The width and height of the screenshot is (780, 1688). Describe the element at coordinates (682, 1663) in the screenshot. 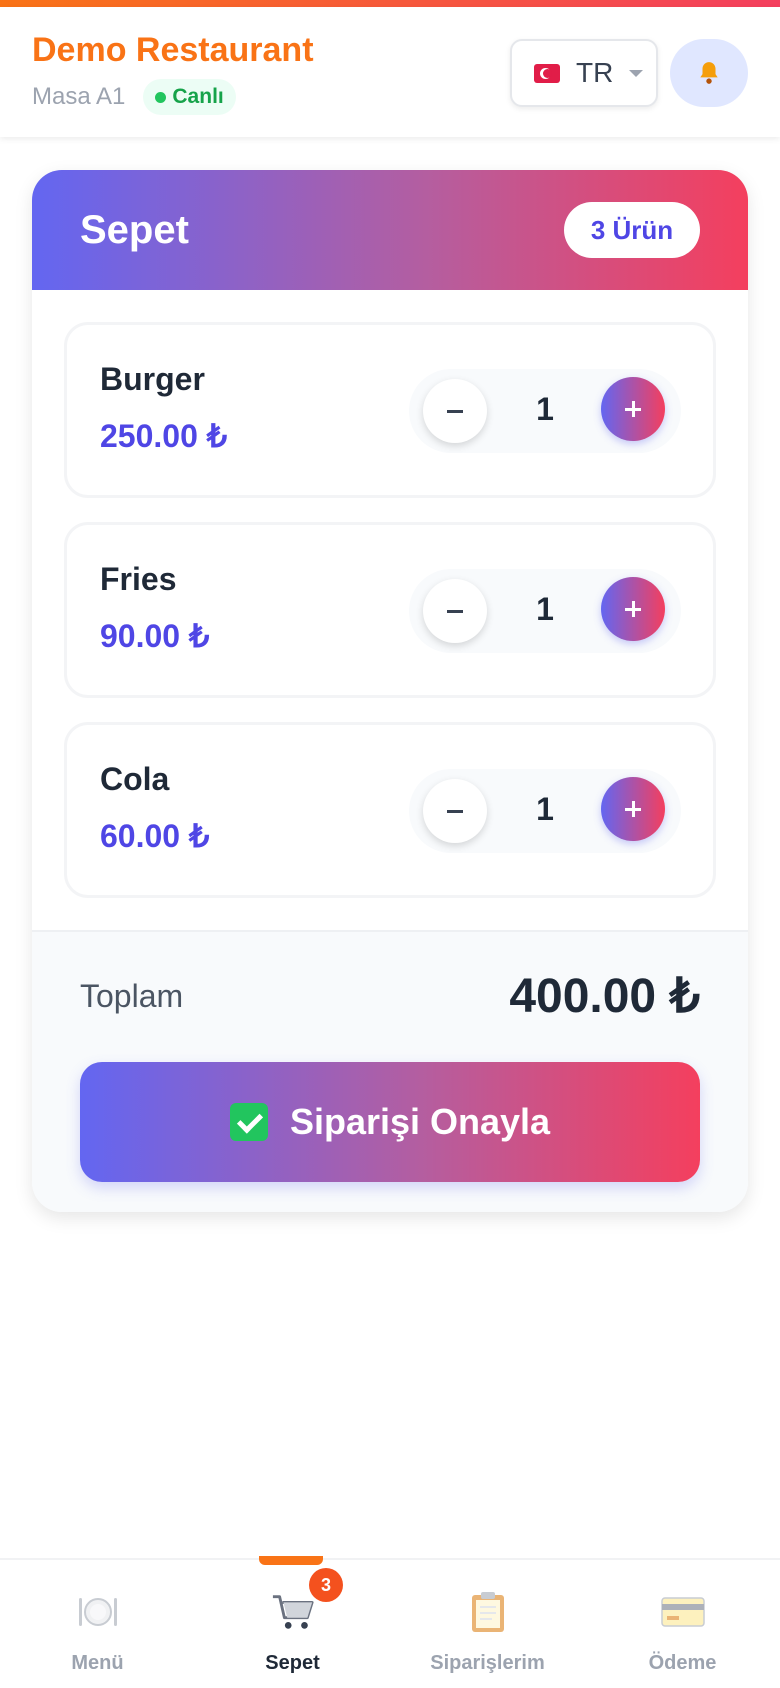

I see `nav-label: Ödeme` at that location.